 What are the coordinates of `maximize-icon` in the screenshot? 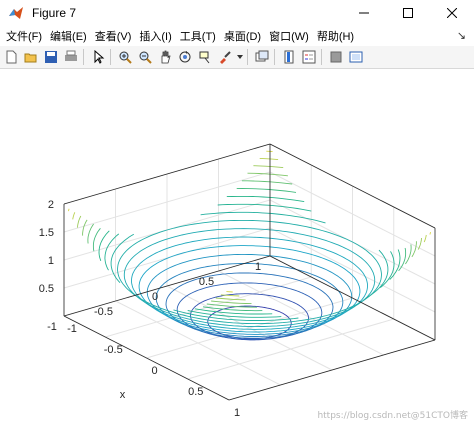 It's located at (408, 13).